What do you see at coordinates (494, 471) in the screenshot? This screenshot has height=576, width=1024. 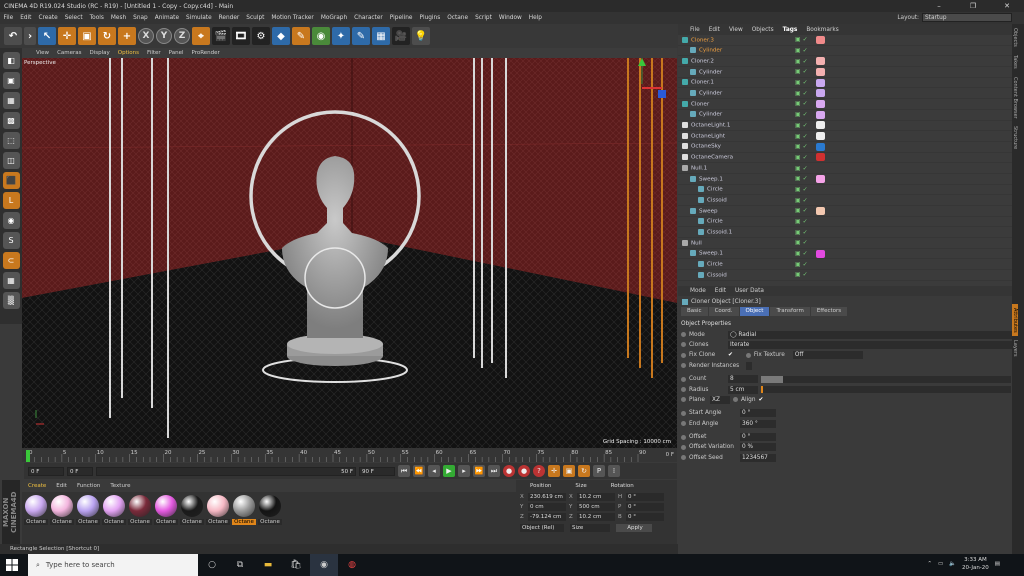 I see `goto-end-icon: ⏭` at bounding box center [494, 471].